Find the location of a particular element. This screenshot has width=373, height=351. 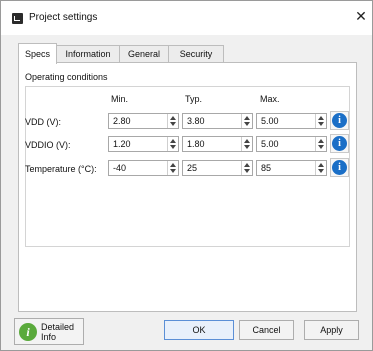

window-title: Project settings is located at coordinates (63, 17).